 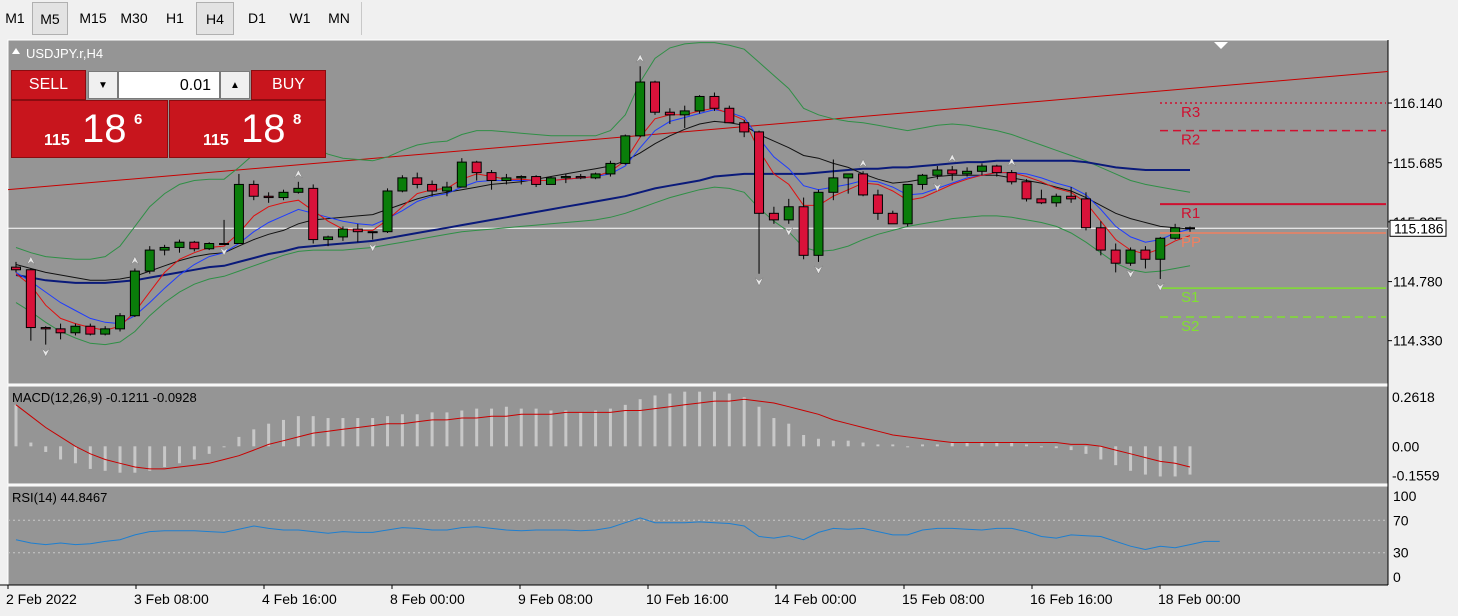 I want to click on timeframe-toolbar: M1 M5 M15 M30 H1 H4 D1 W1 MN, so click(x=729, y=19).